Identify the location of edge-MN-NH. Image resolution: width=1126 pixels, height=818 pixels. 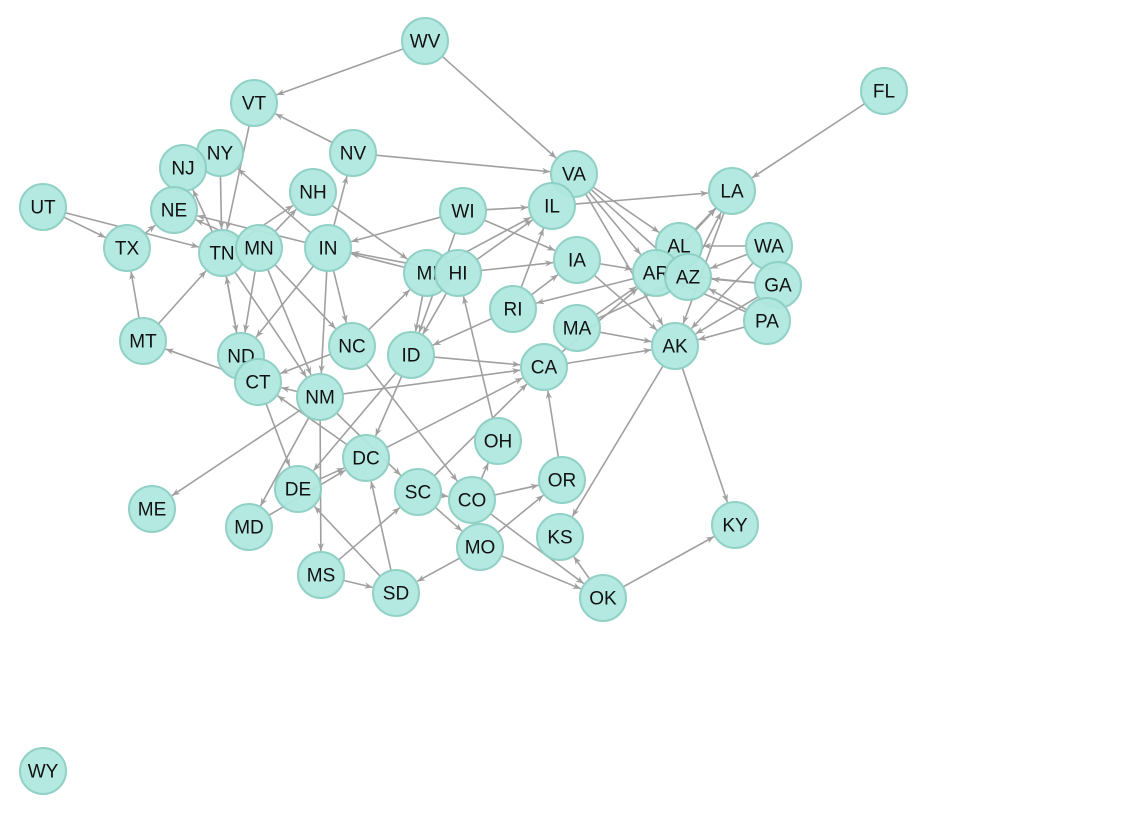
(285, 220).